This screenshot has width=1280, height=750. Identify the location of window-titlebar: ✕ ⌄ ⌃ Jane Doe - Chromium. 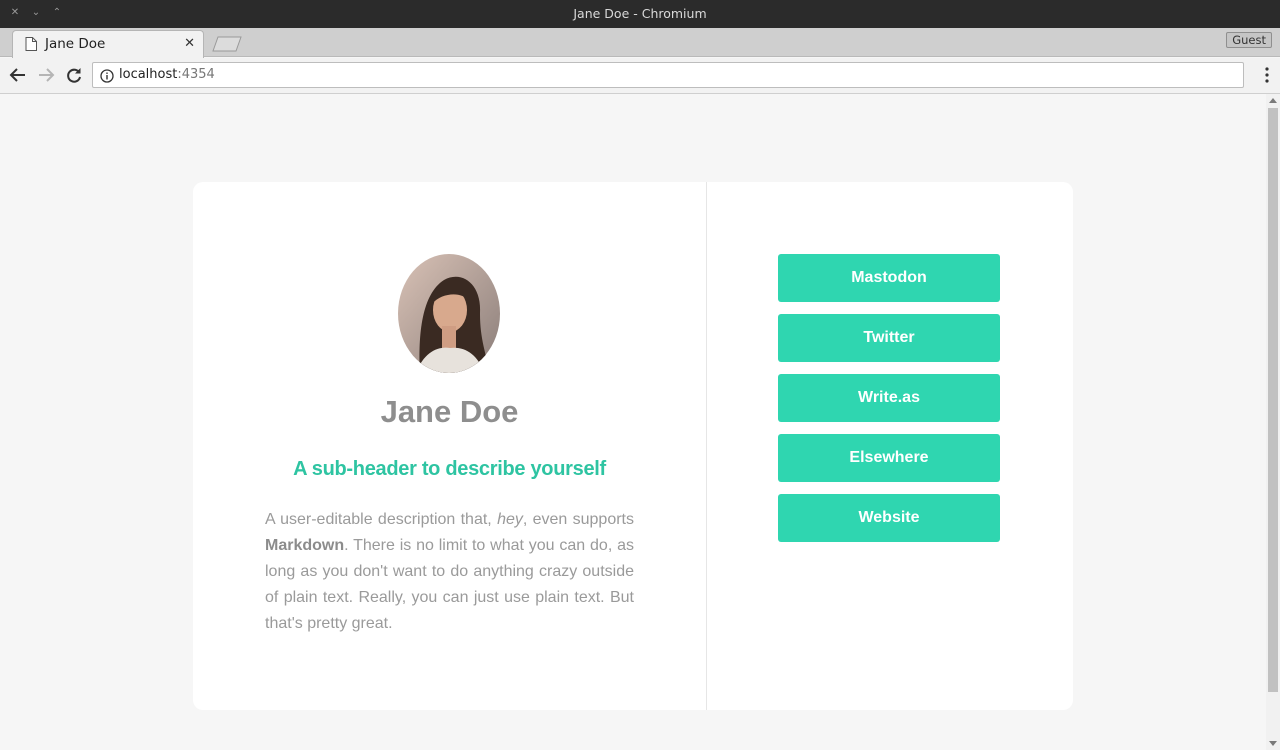
(640, 14).